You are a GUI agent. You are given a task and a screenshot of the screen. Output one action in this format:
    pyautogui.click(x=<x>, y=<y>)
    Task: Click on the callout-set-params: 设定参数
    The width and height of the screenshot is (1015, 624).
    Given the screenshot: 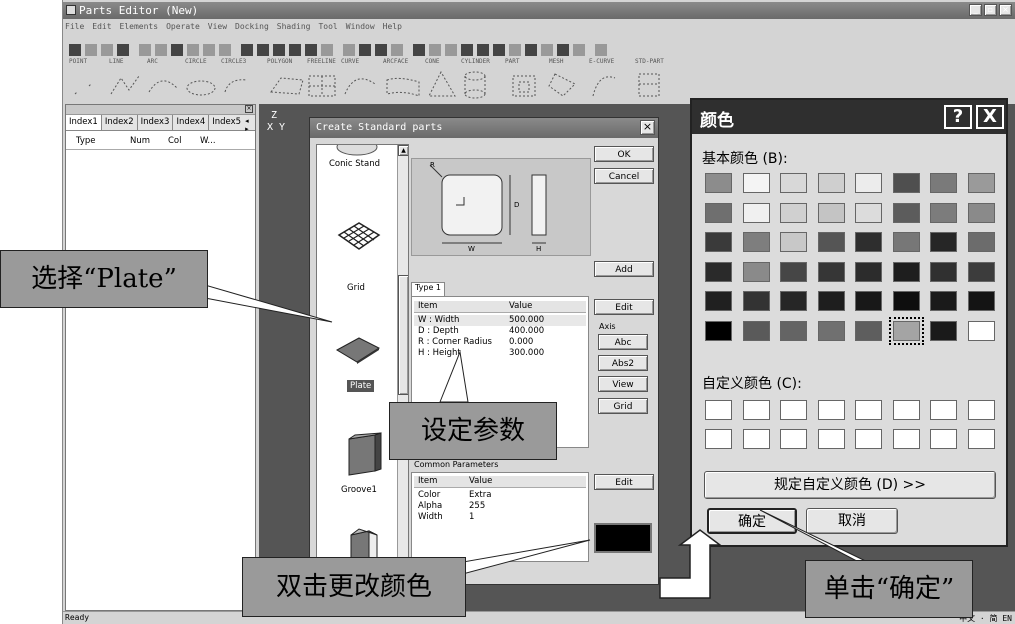 What is the action you would take?
    pyautogui.click(x=473, y=431)
    